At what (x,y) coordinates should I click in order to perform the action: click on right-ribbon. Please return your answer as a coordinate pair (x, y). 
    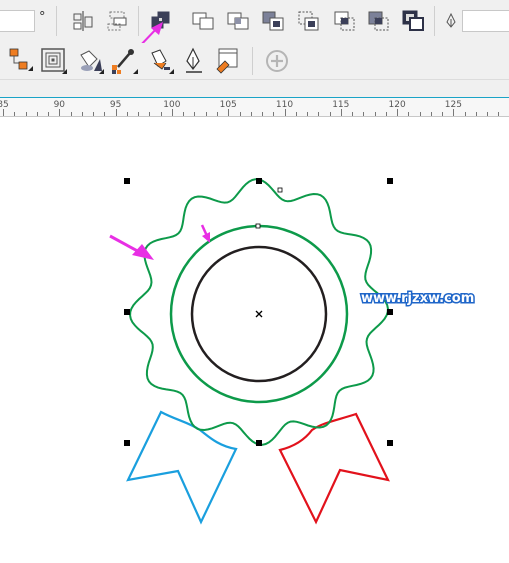
    Looking at the image, I should click on (334, 468).